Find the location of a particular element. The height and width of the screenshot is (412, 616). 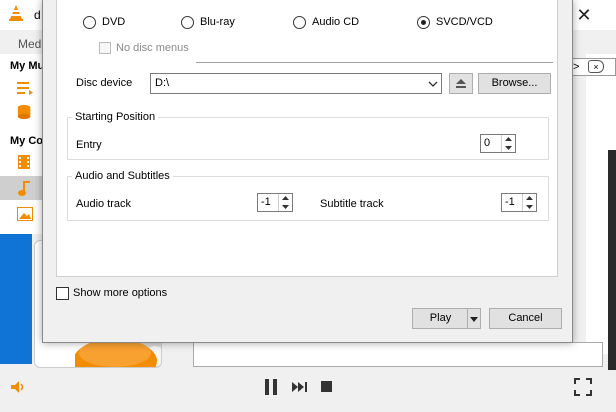

disc-device-value: D:\ is located at coordinates (162, 83).